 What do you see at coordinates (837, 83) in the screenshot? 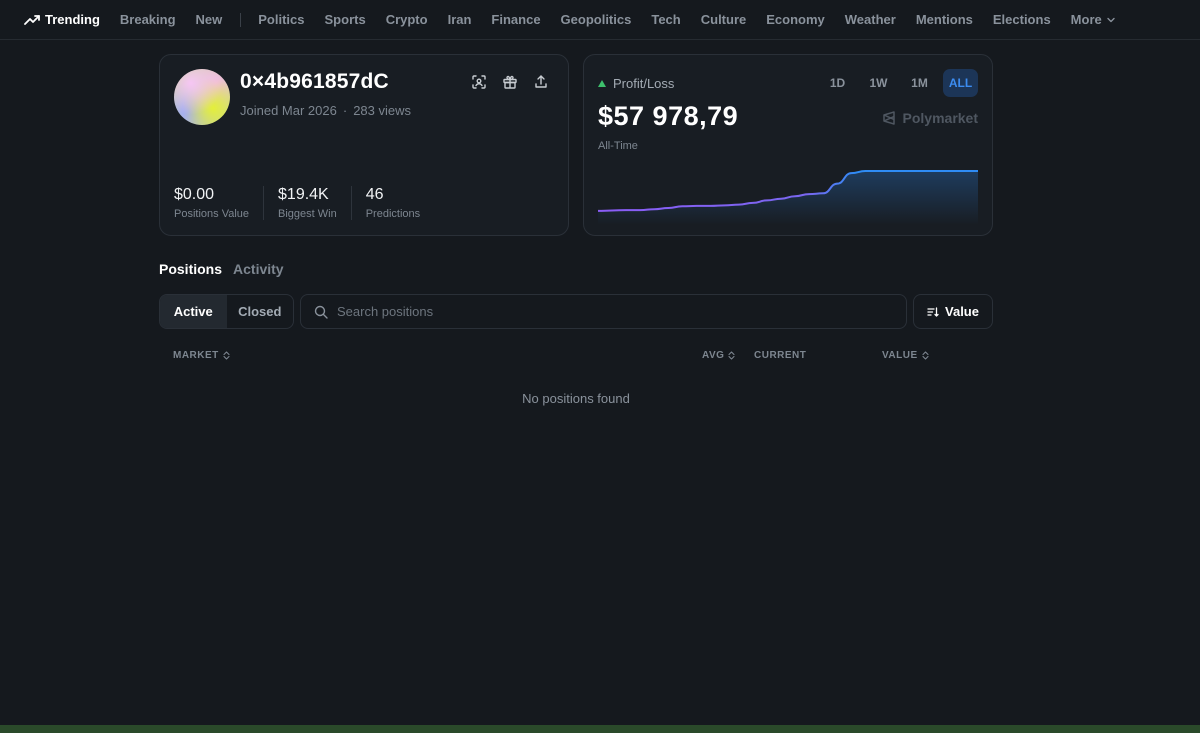
I see `range-tab-1d: 1D` at bounding box center [837, 83].